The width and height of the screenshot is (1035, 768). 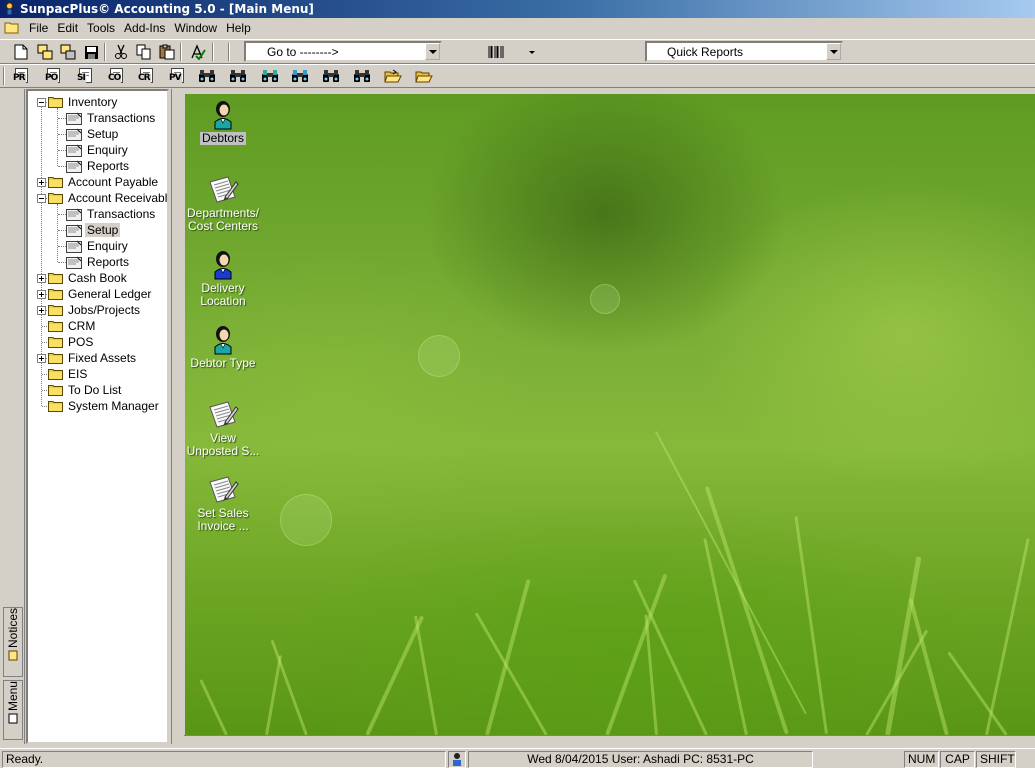 I want to click on menu-add-ins: Add-Ins, so click(x=144, y=28).